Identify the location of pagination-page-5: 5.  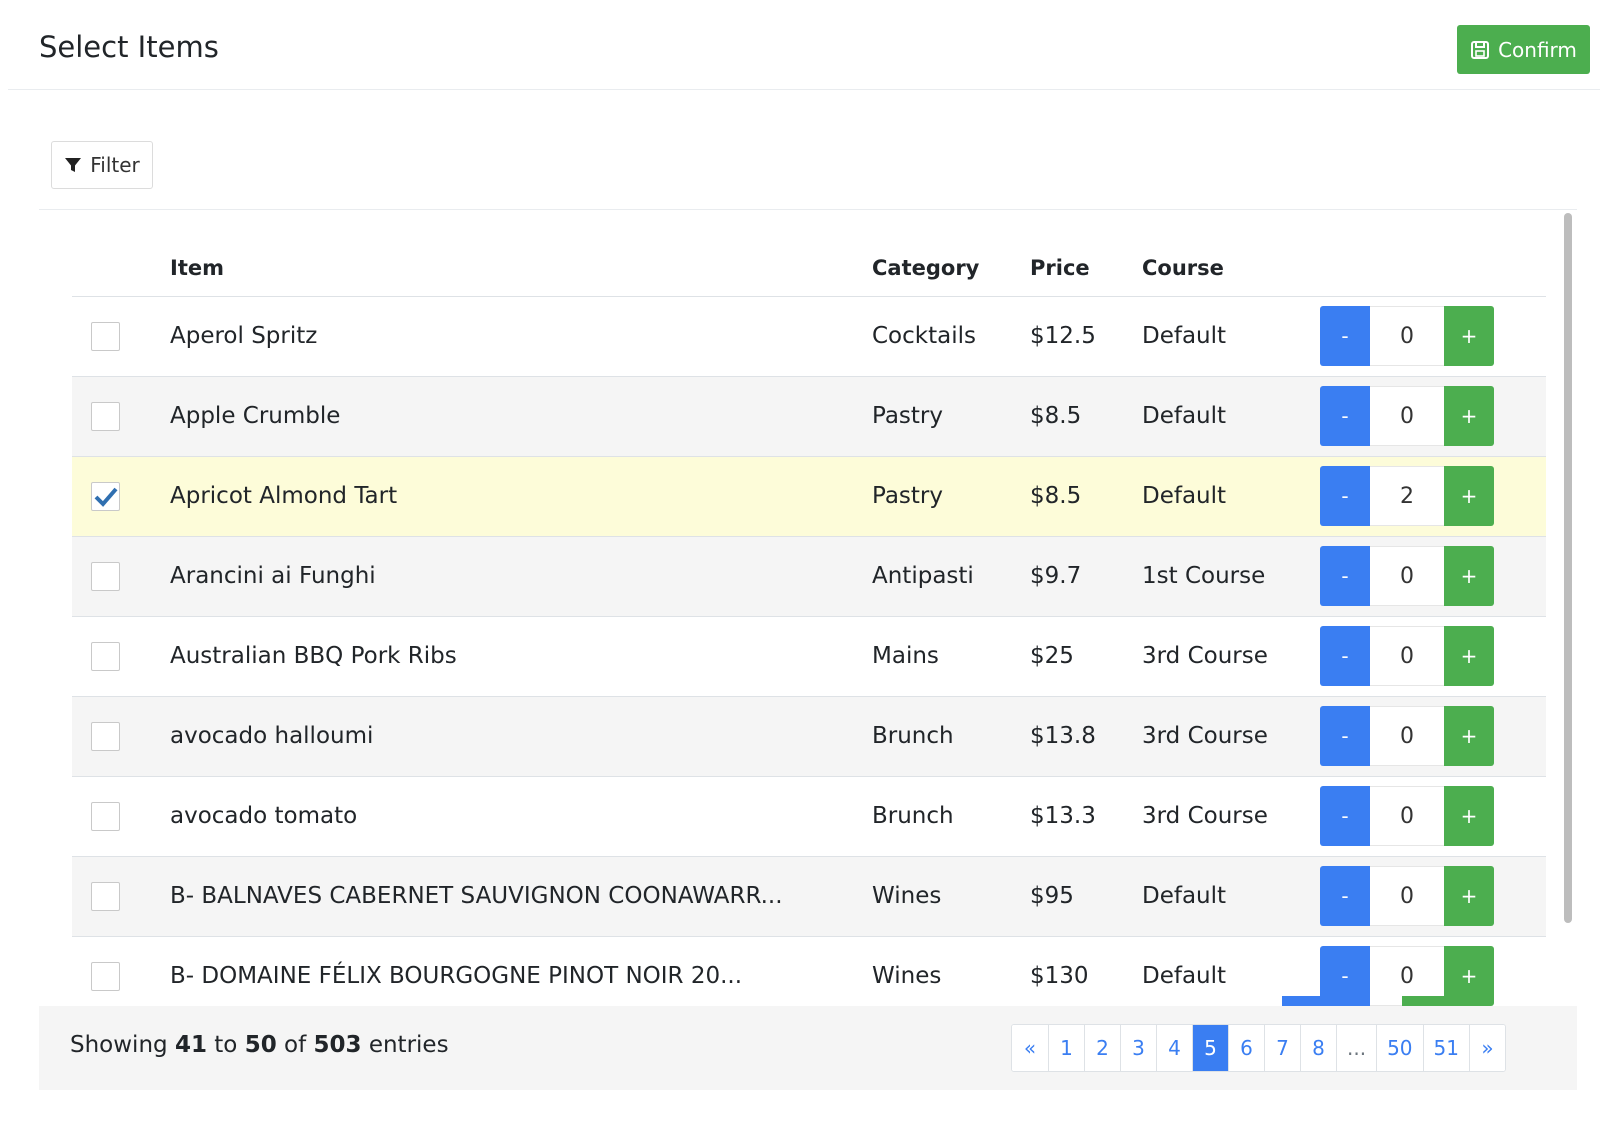
(1210, 1048).